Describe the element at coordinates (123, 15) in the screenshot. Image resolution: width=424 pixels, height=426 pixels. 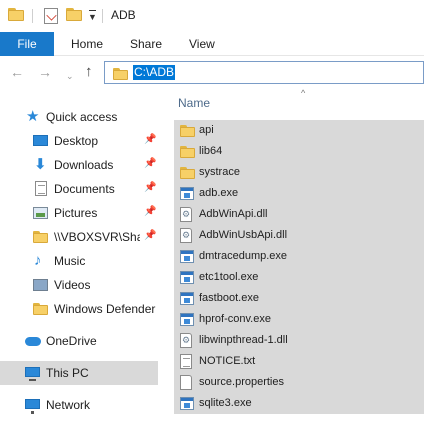
I see `window-title: ADB` at that location.